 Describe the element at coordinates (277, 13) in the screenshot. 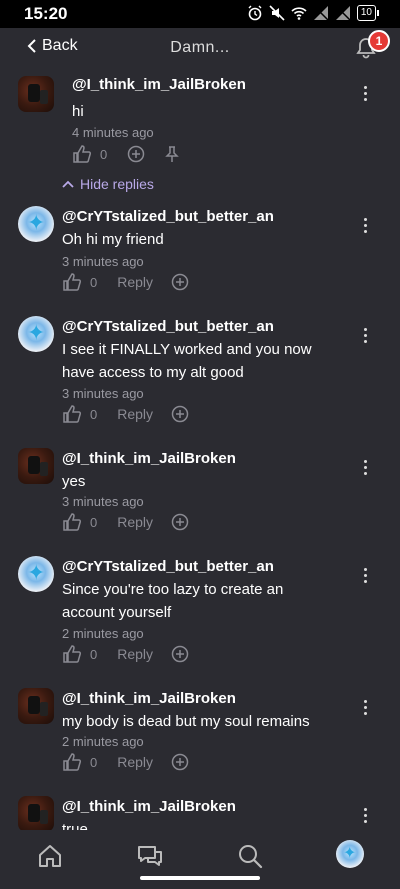

I see `mute-icon` at that location.